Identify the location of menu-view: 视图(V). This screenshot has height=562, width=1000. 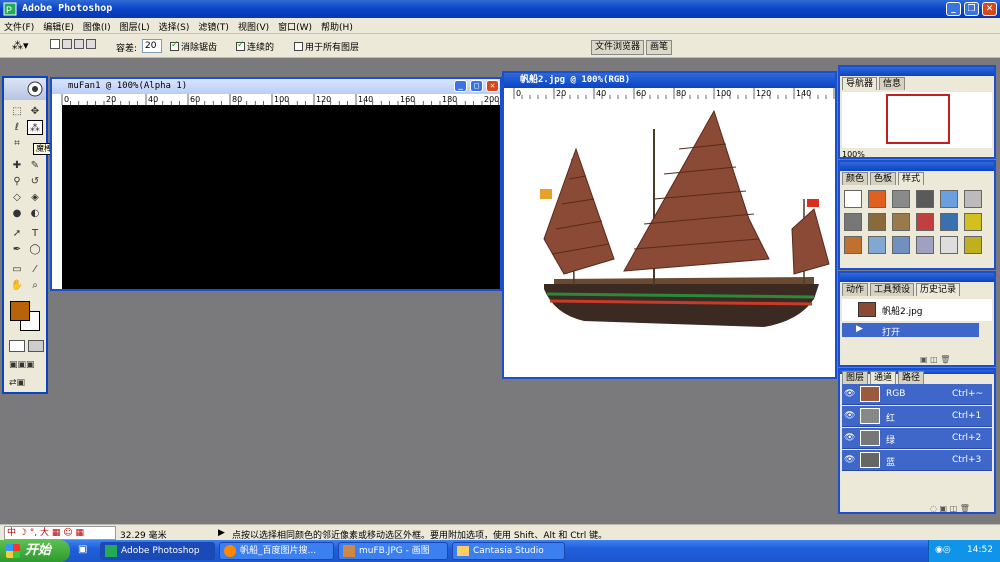
(254, 25).